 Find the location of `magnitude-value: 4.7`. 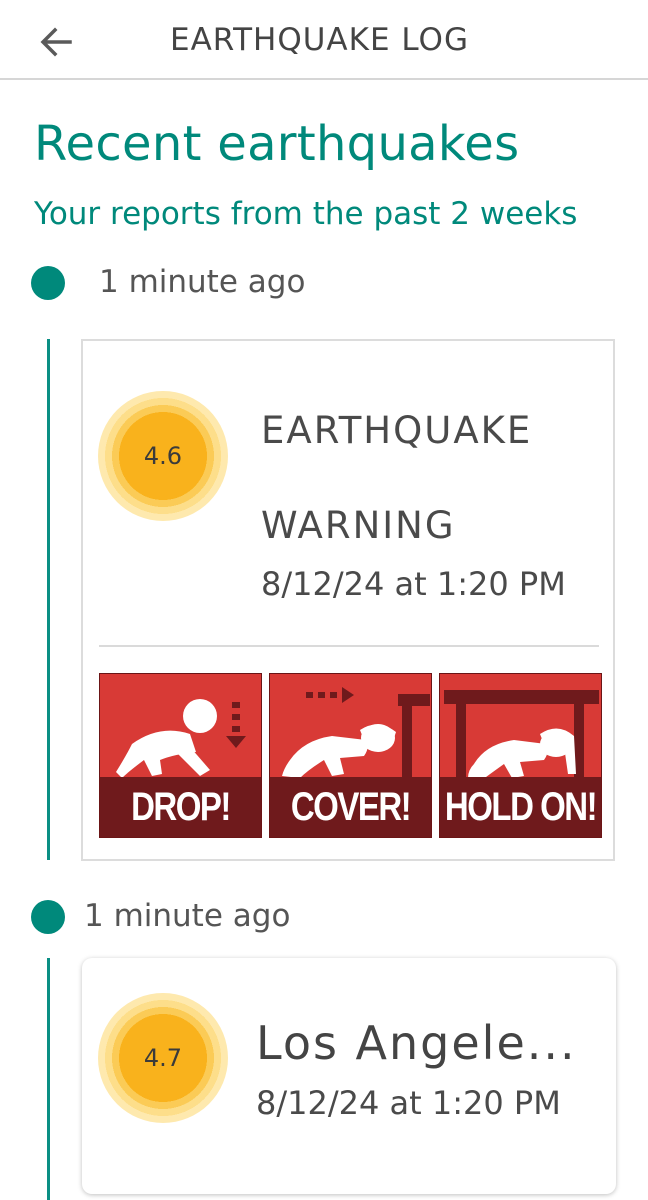

magnitude-value: 4.7 is located at coordinates (163, 1058).